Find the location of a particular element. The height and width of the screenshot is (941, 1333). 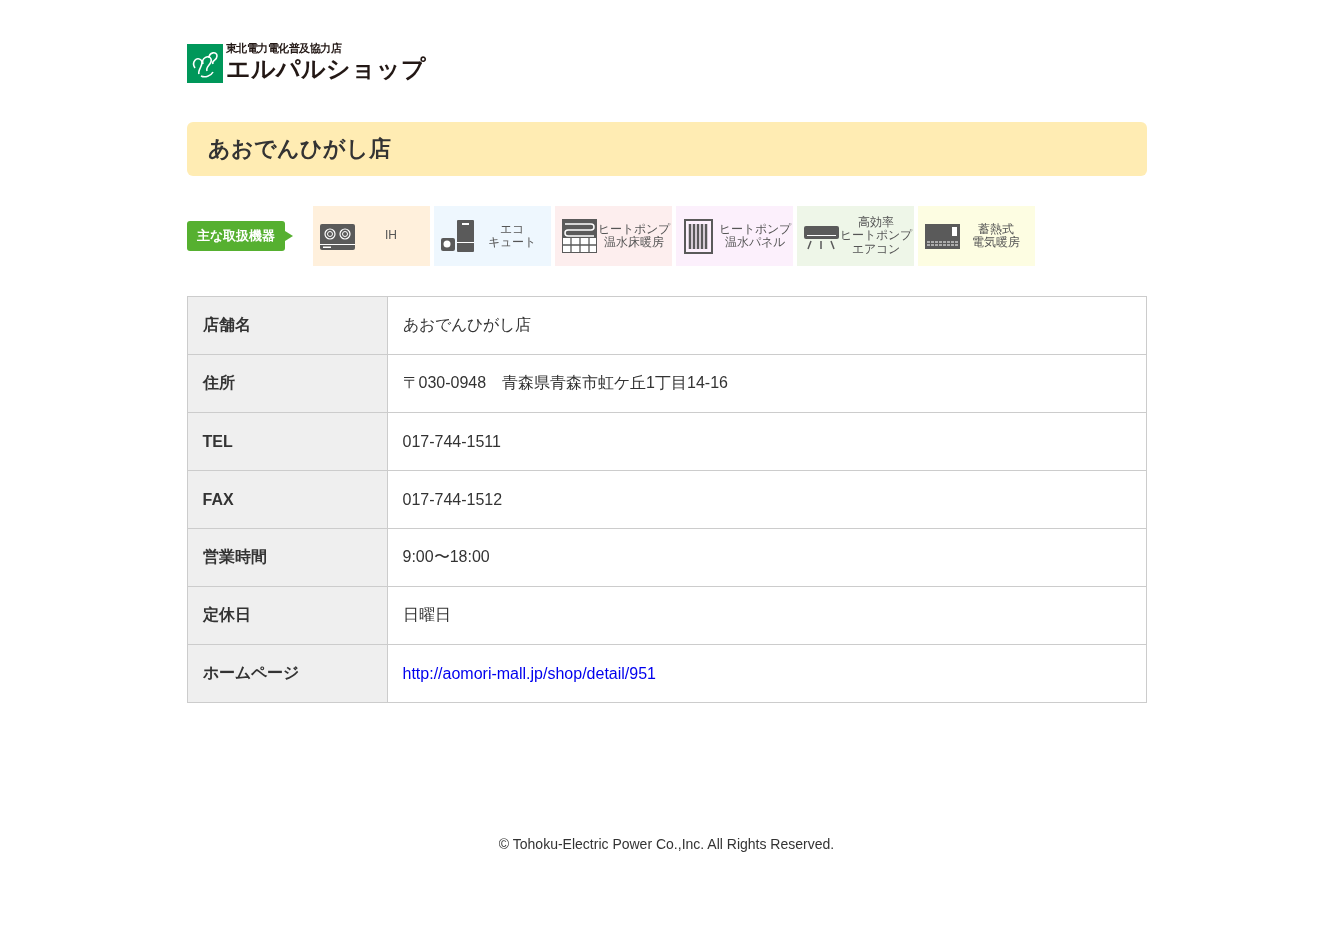

row-label: 営業時間 is located at coordinates (287, 557).